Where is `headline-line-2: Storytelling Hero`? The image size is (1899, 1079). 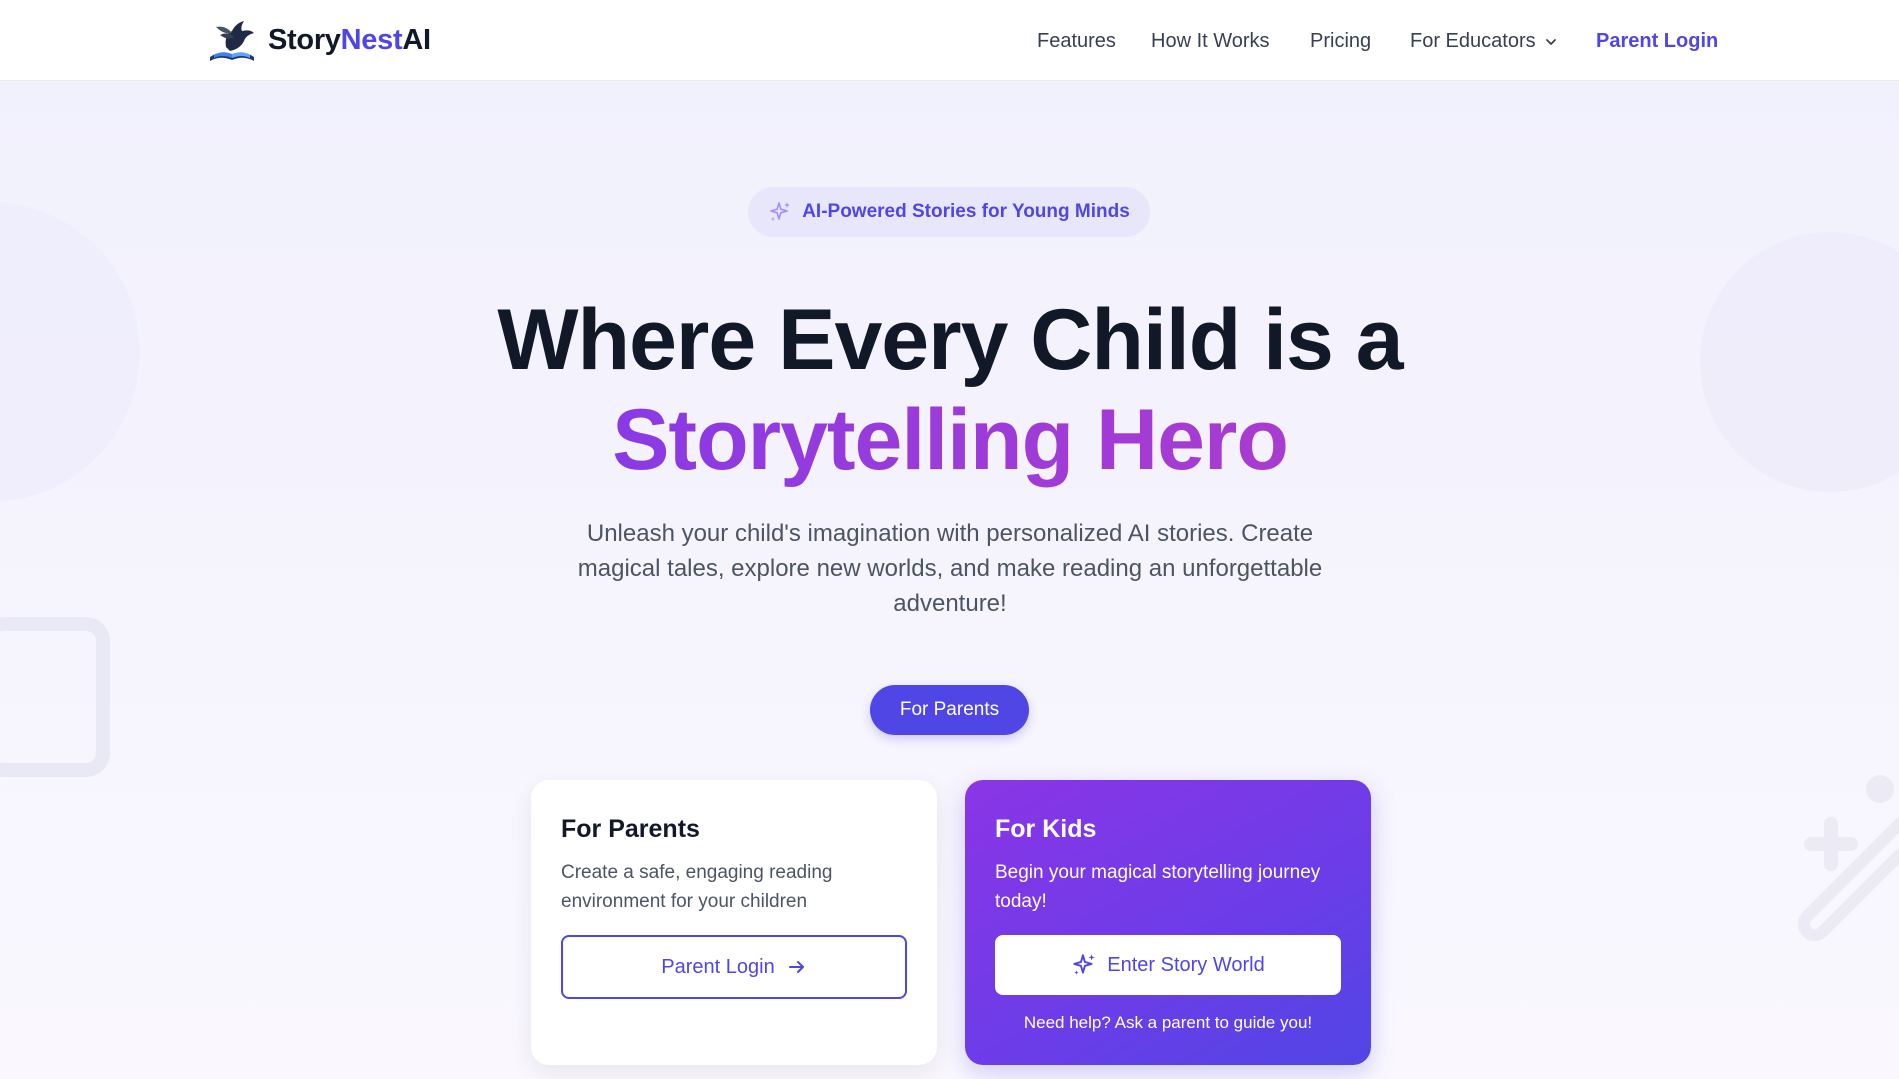 headline-line-2: Storytelling Hero is located at coordinates (950, 440).